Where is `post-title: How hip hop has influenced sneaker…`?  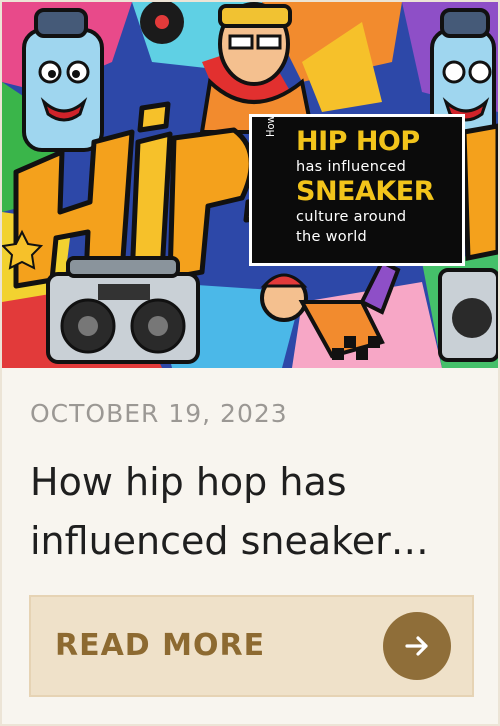 post-title: How hip hop has influenced sneaker… is located at coordinates (255, 512).